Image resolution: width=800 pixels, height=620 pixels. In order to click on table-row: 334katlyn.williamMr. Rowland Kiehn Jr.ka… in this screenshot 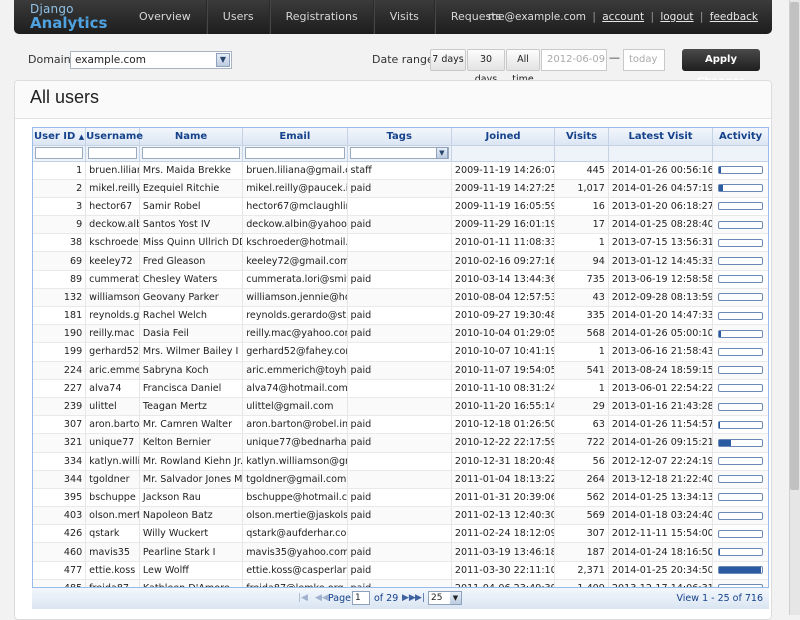, I will do `click(400, 461)`.